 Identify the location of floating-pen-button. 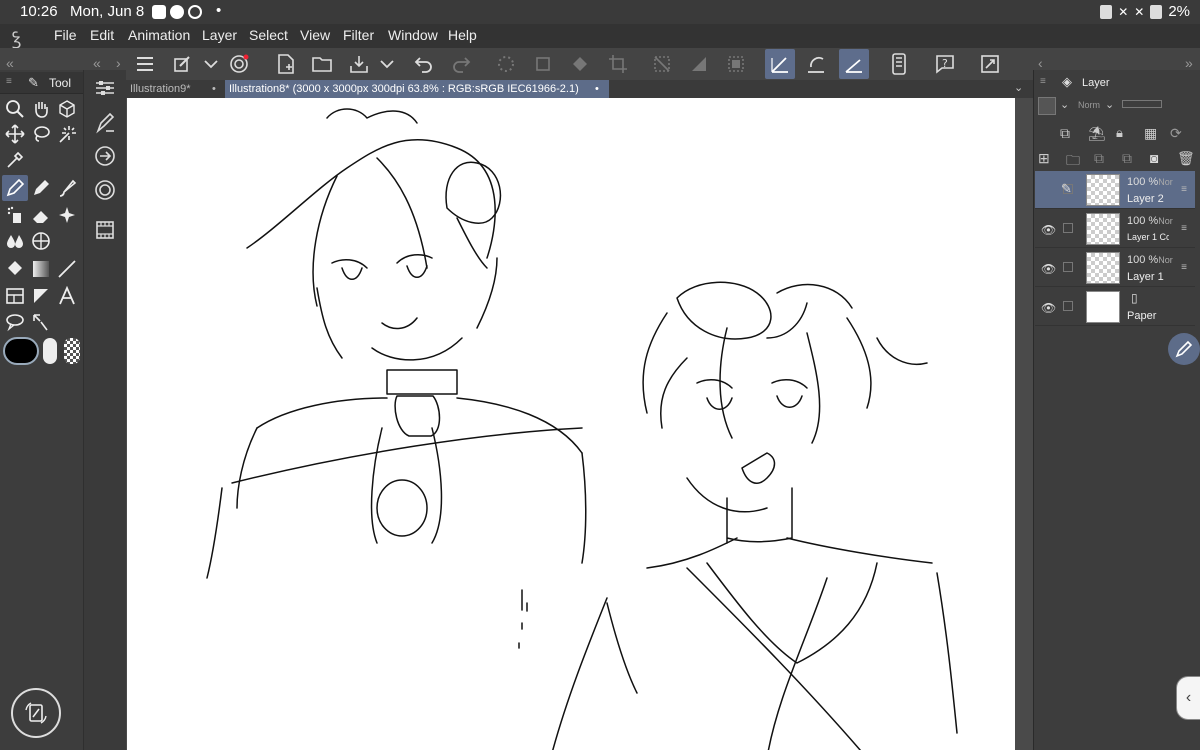
(1184, 349).